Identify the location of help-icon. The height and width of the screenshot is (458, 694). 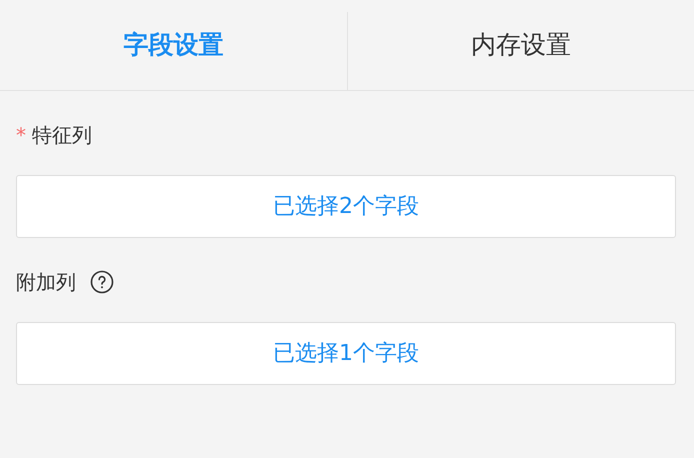
(102, 282).